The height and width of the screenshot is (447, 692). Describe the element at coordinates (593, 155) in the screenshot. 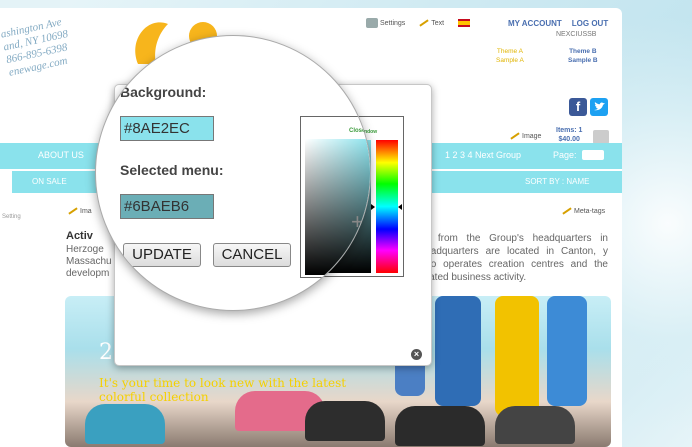

I see `page-input` at that location.